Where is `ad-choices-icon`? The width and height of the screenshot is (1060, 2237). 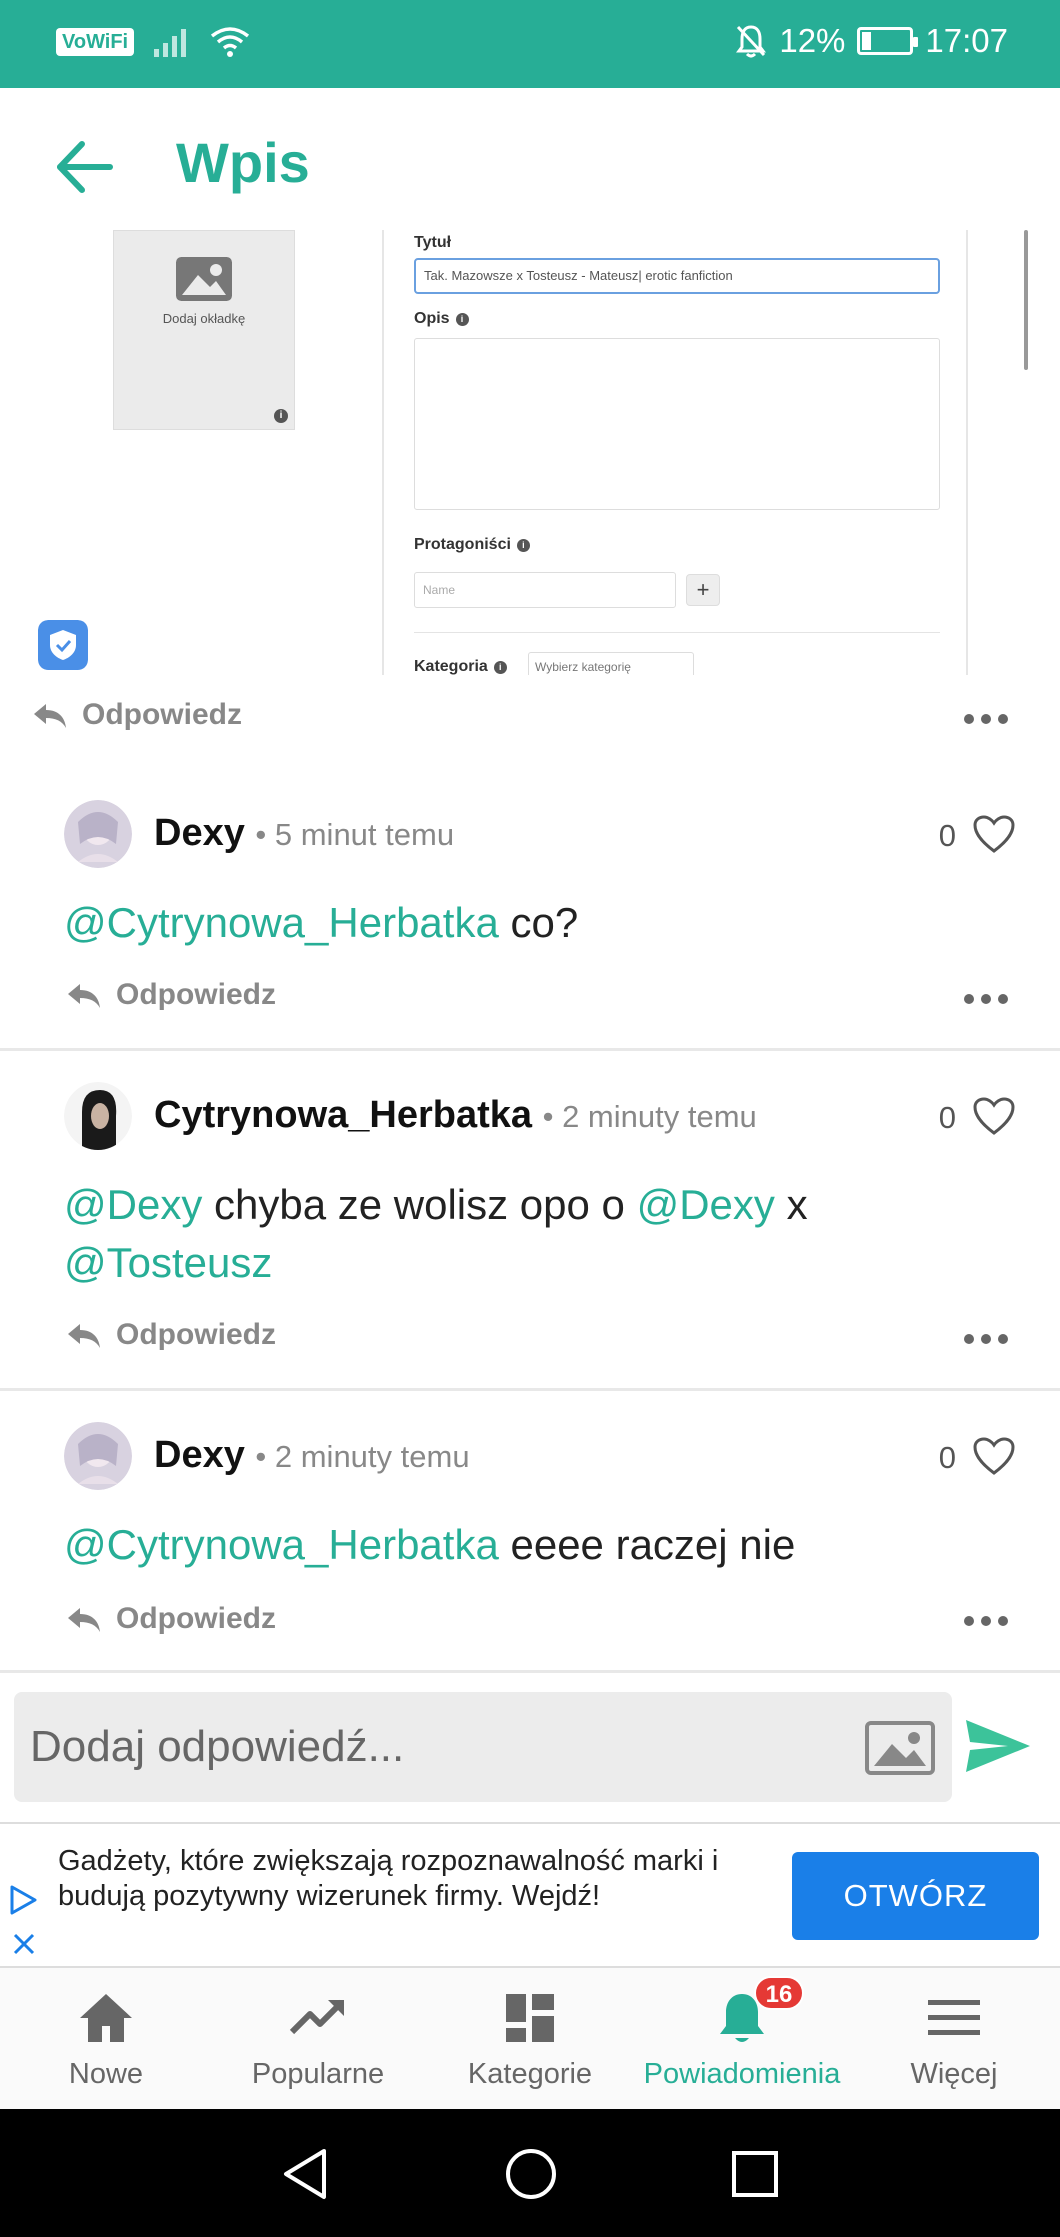
ad-choices-icon is located at coordinates (23, 1900).